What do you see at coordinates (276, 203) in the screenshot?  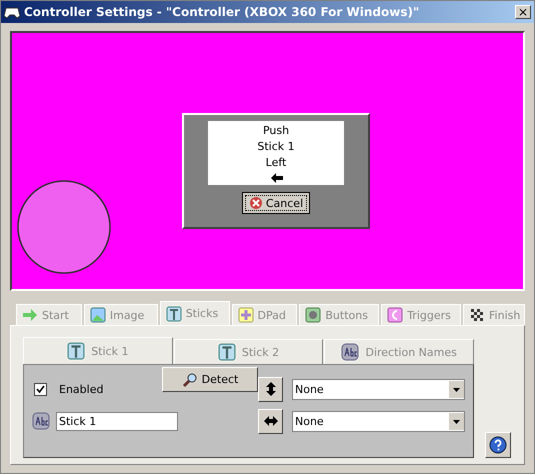 I see `cancel-button: Cancel` at bounding box center [276, 203].